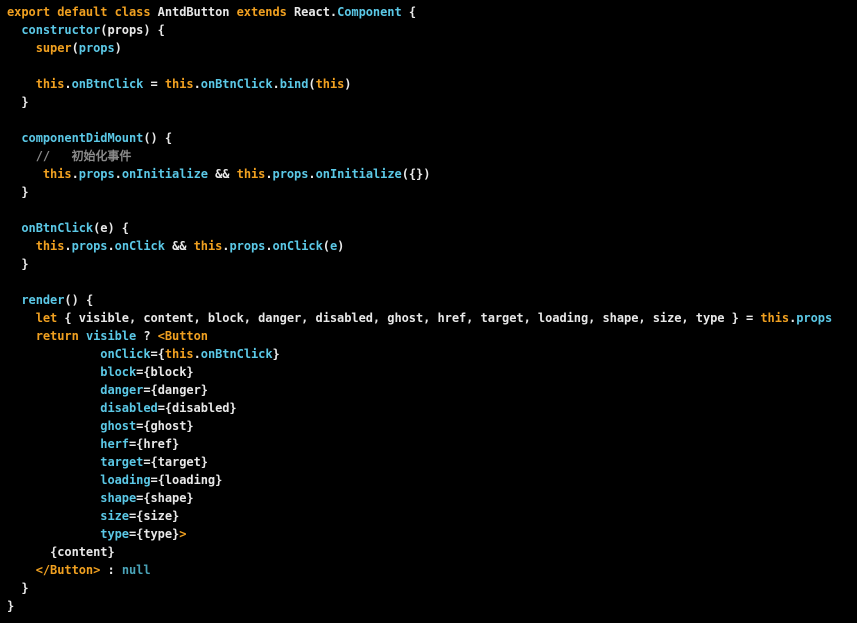 This screenshot has height=623, width=857. Describe the element at coordinates (165, 372) in the screenshot. I see `code-token-plain: ={block}` at that location.